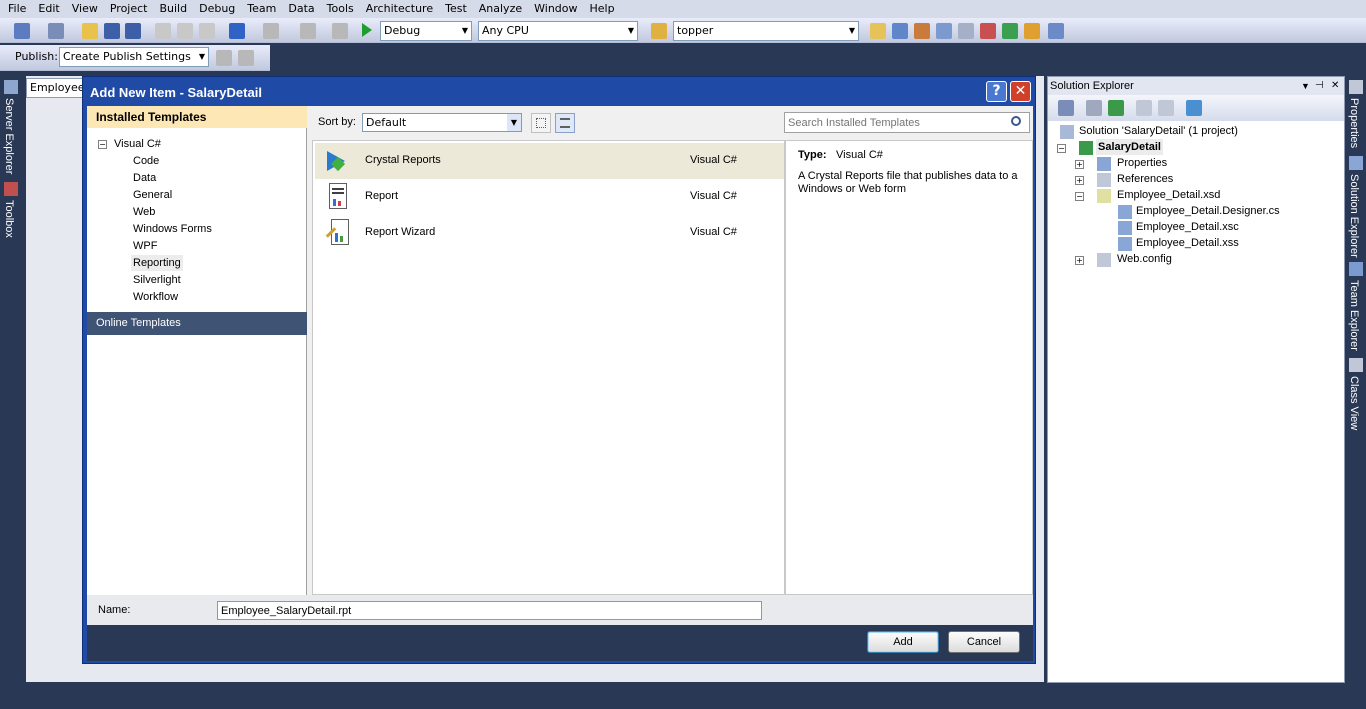  I want to click on search-templates-box, so click(907, 122).